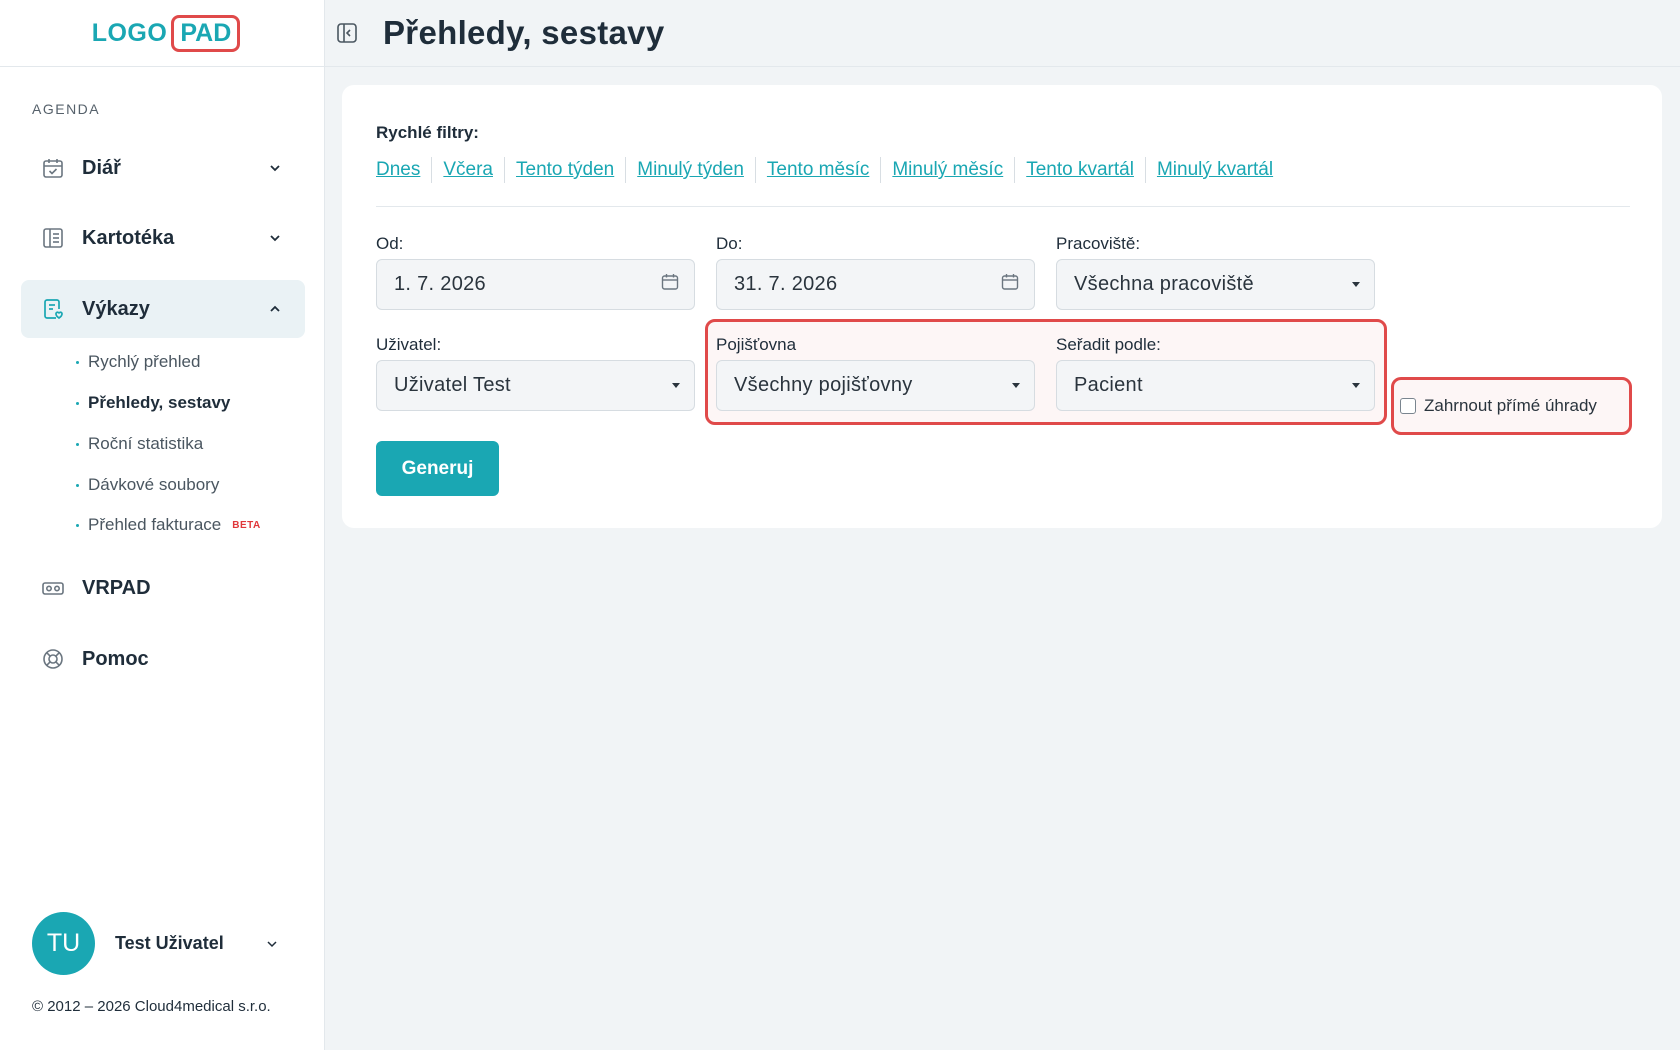 This screenshot has height=1050, width=1680. Describe the element at coordinates (1214, 170) in the screenshot. I see `quick-filter-minuly-kvartal: Minulý kvartál` at that location.